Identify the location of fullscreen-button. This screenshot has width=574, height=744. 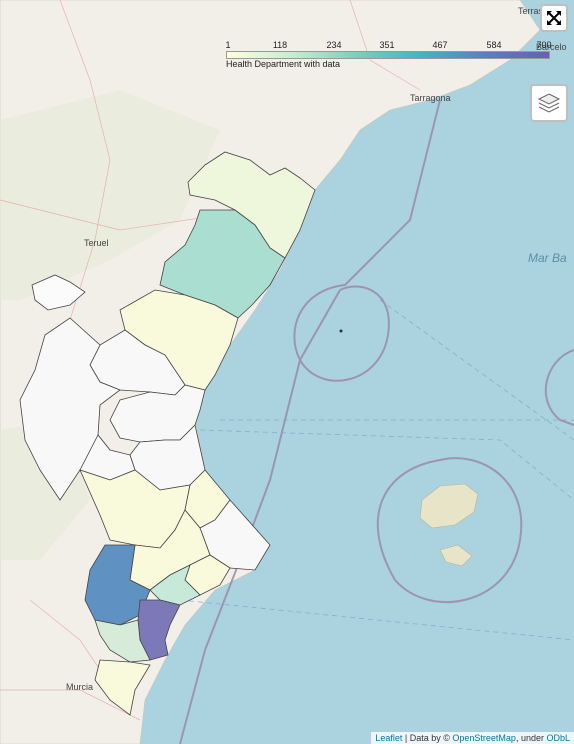
(554, 18).